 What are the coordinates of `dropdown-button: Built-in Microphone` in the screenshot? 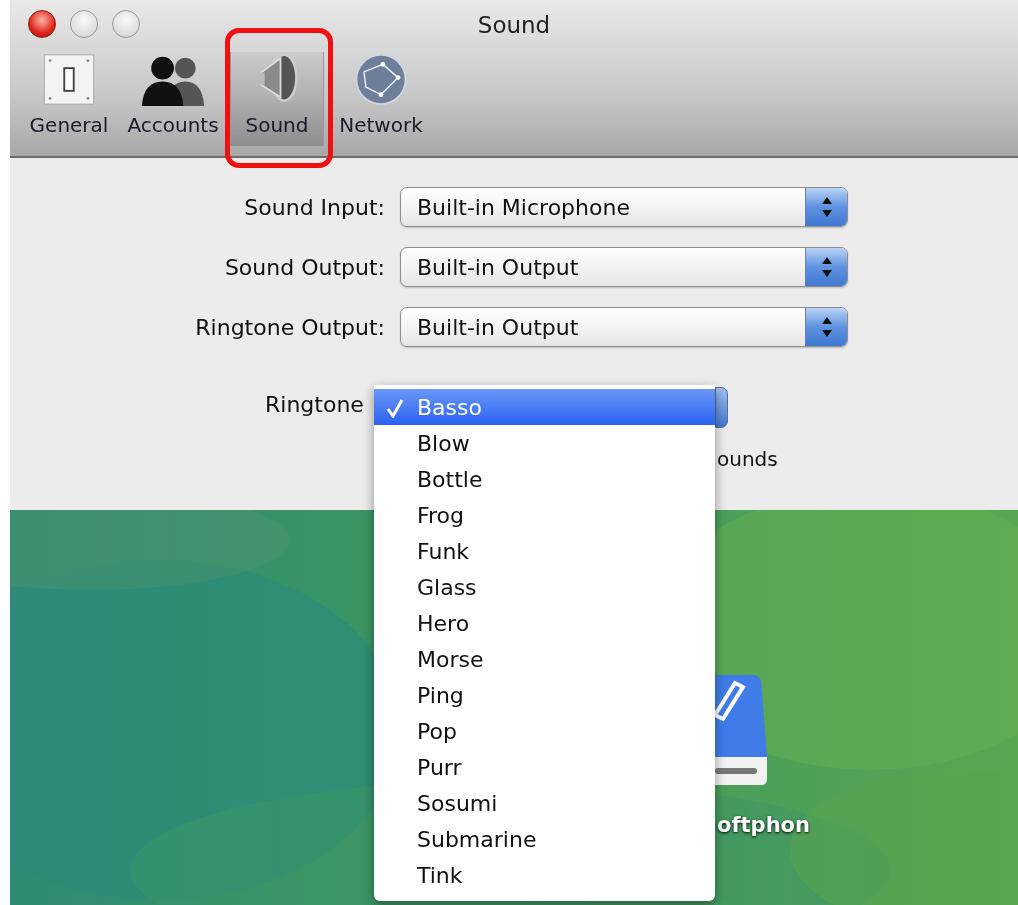 It's located at (624, 207).